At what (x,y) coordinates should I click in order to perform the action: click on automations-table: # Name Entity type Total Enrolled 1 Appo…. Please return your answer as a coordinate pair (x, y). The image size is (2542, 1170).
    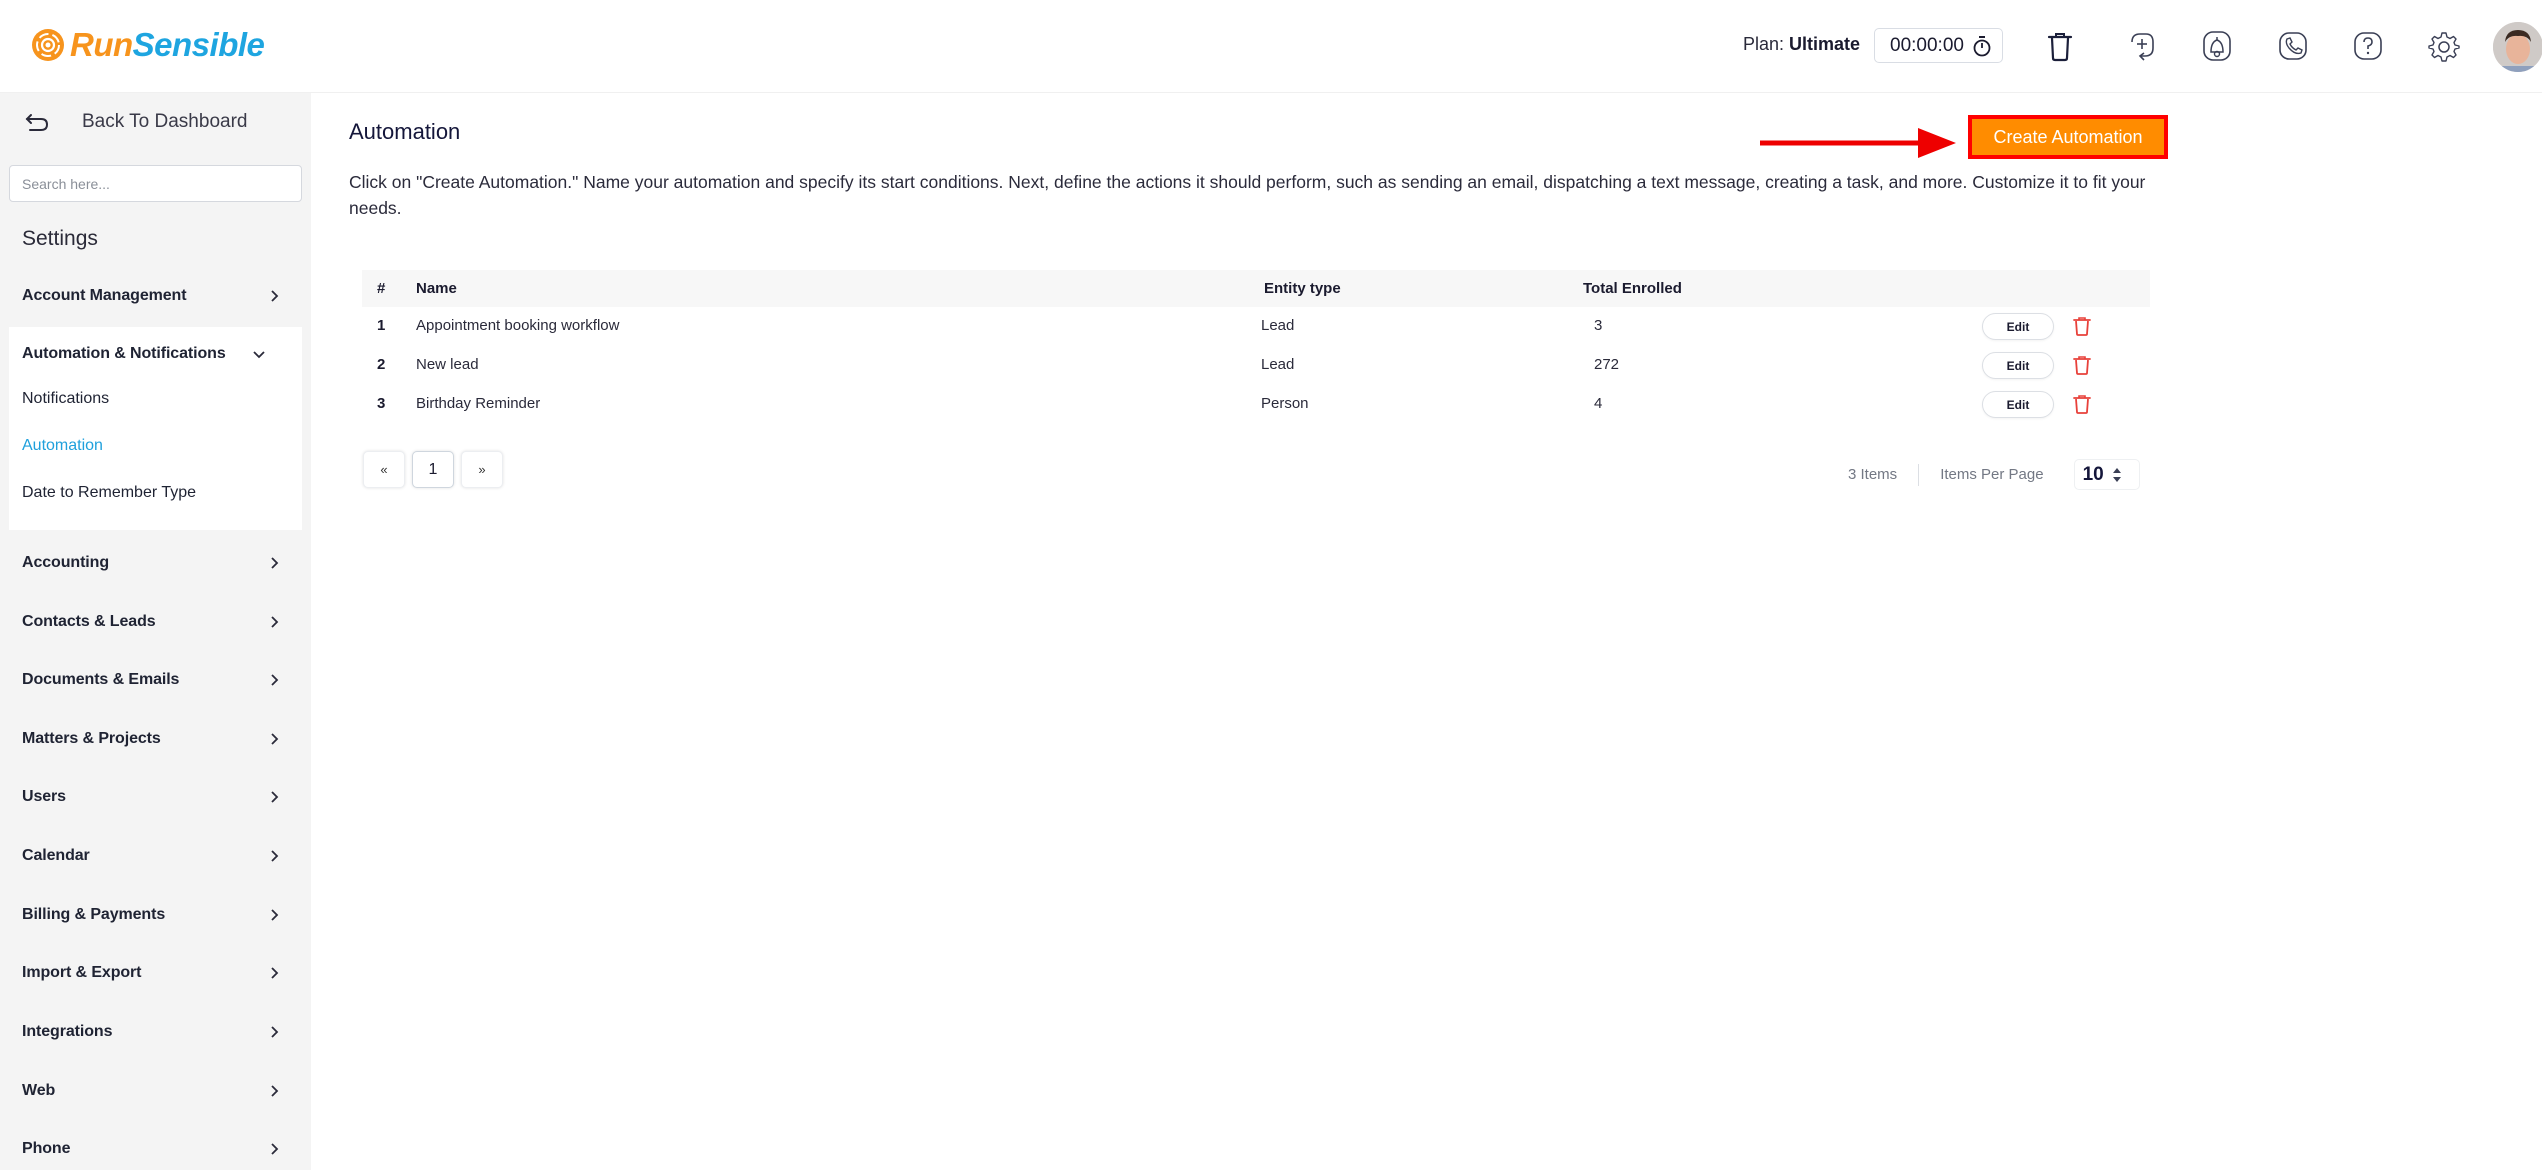
    Looking at the image, I should click on (1256, 347).